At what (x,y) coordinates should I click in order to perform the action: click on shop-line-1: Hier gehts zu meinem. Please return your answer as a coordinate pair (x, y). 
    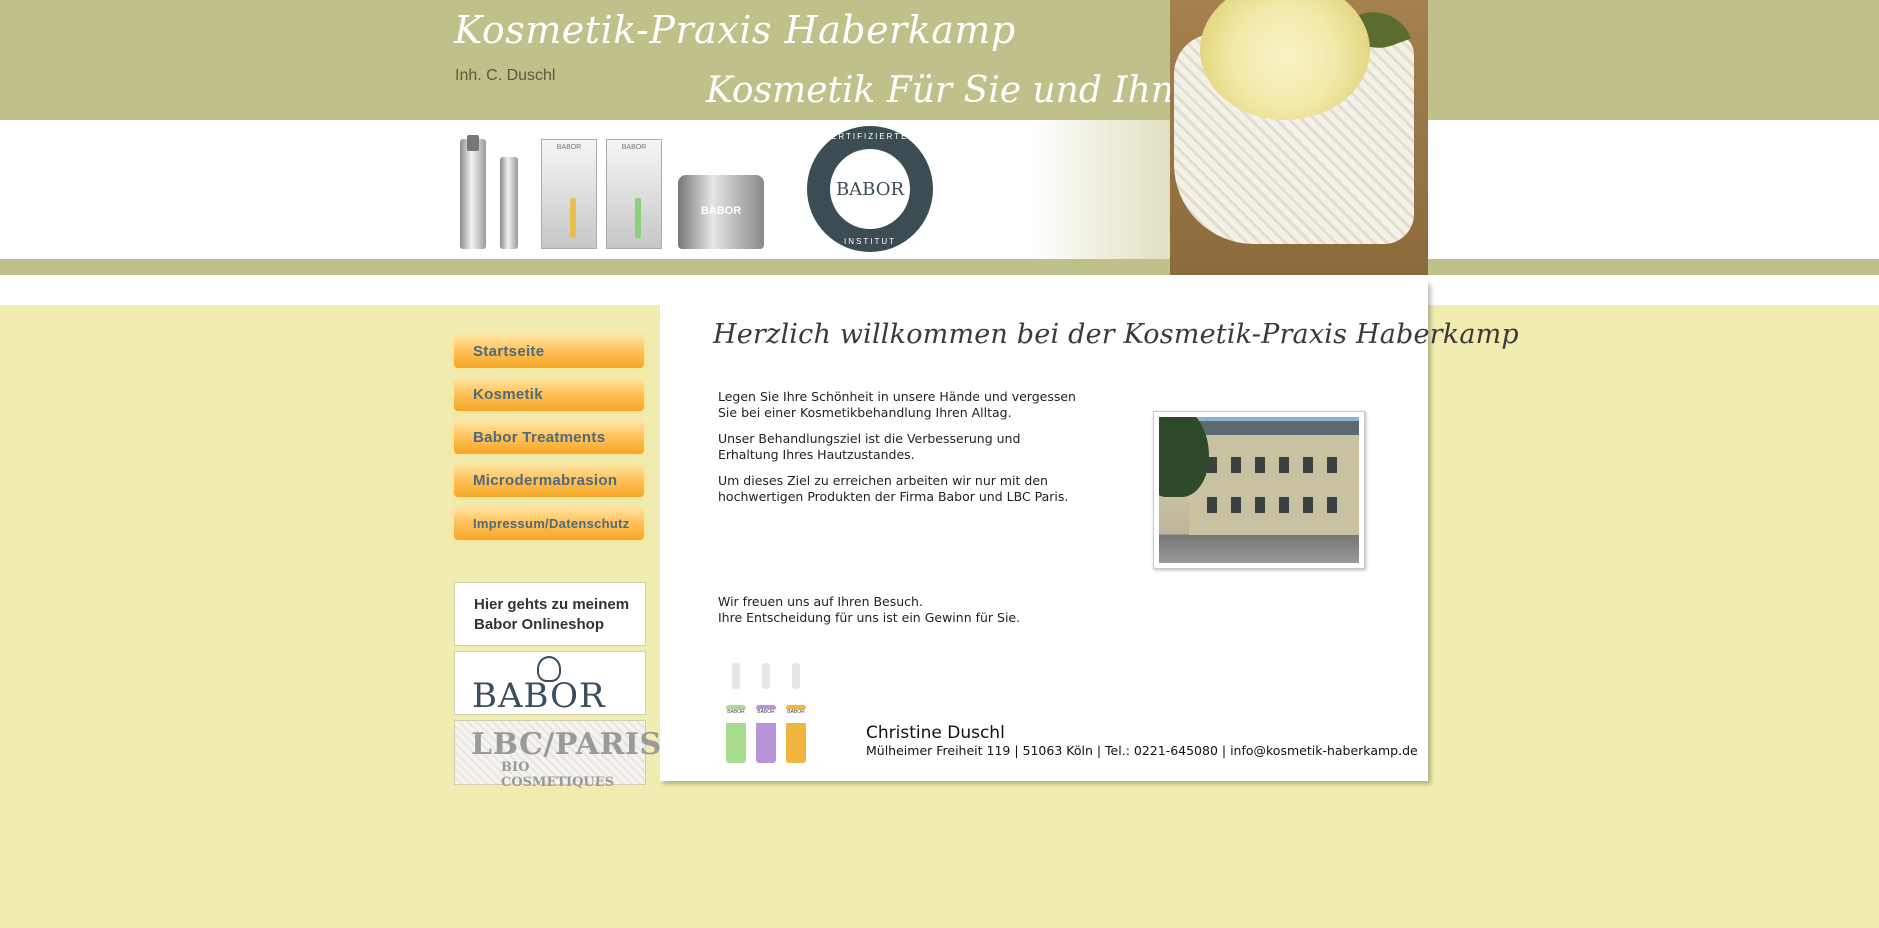
    Looking at the image, I should click on (552, 604).